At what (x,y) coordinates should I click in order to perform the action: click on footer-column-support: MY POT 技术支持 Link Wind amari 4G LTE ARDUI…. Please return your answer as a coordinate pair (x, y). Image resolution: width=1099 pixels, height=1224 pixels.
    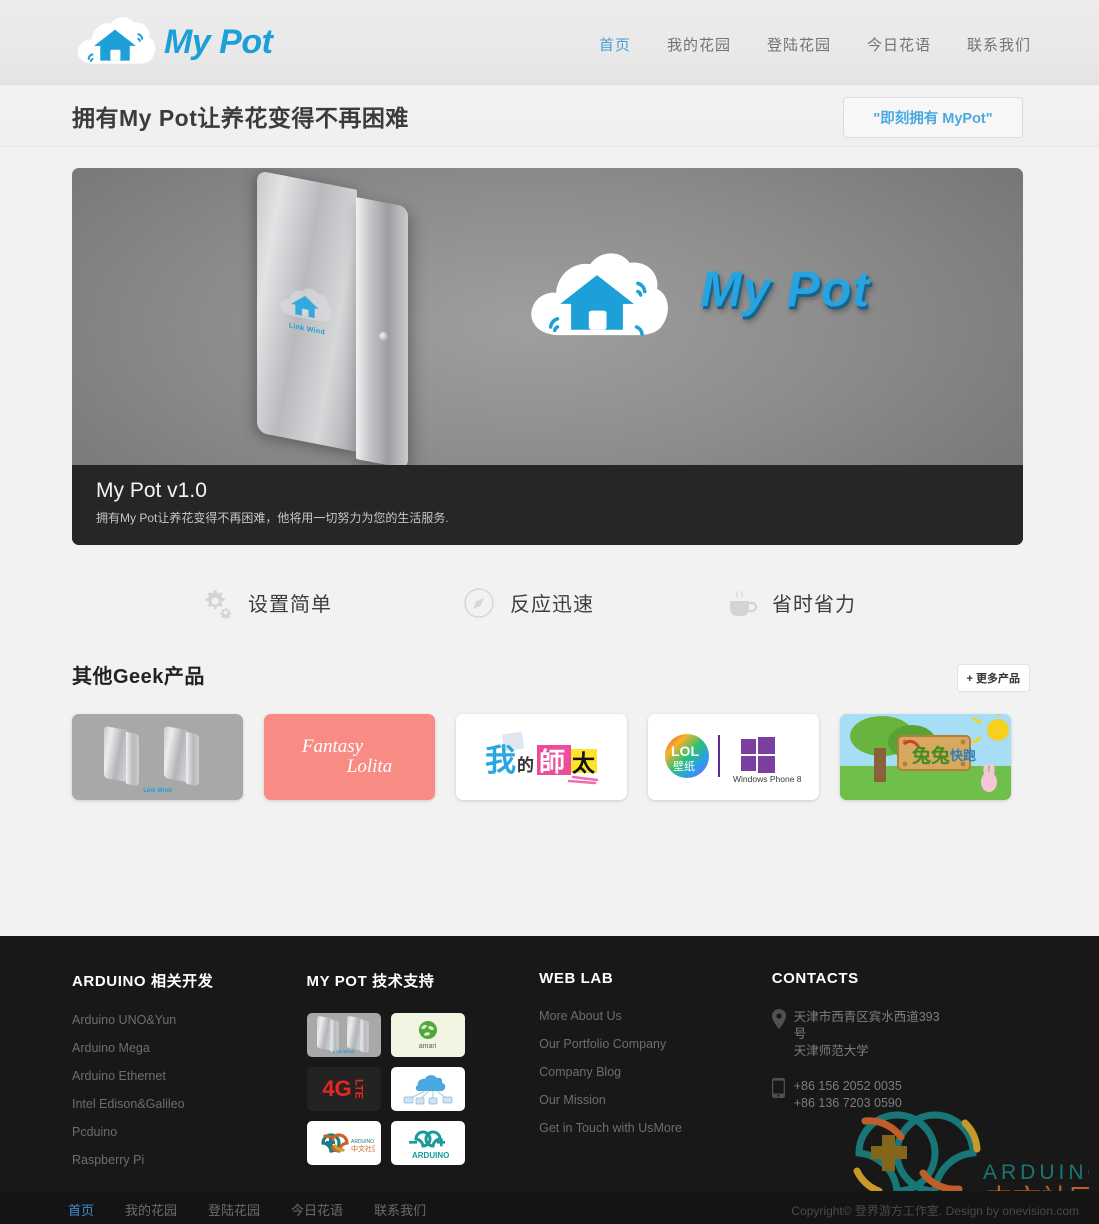
    Looking at the image, I should click on (423, 1075).